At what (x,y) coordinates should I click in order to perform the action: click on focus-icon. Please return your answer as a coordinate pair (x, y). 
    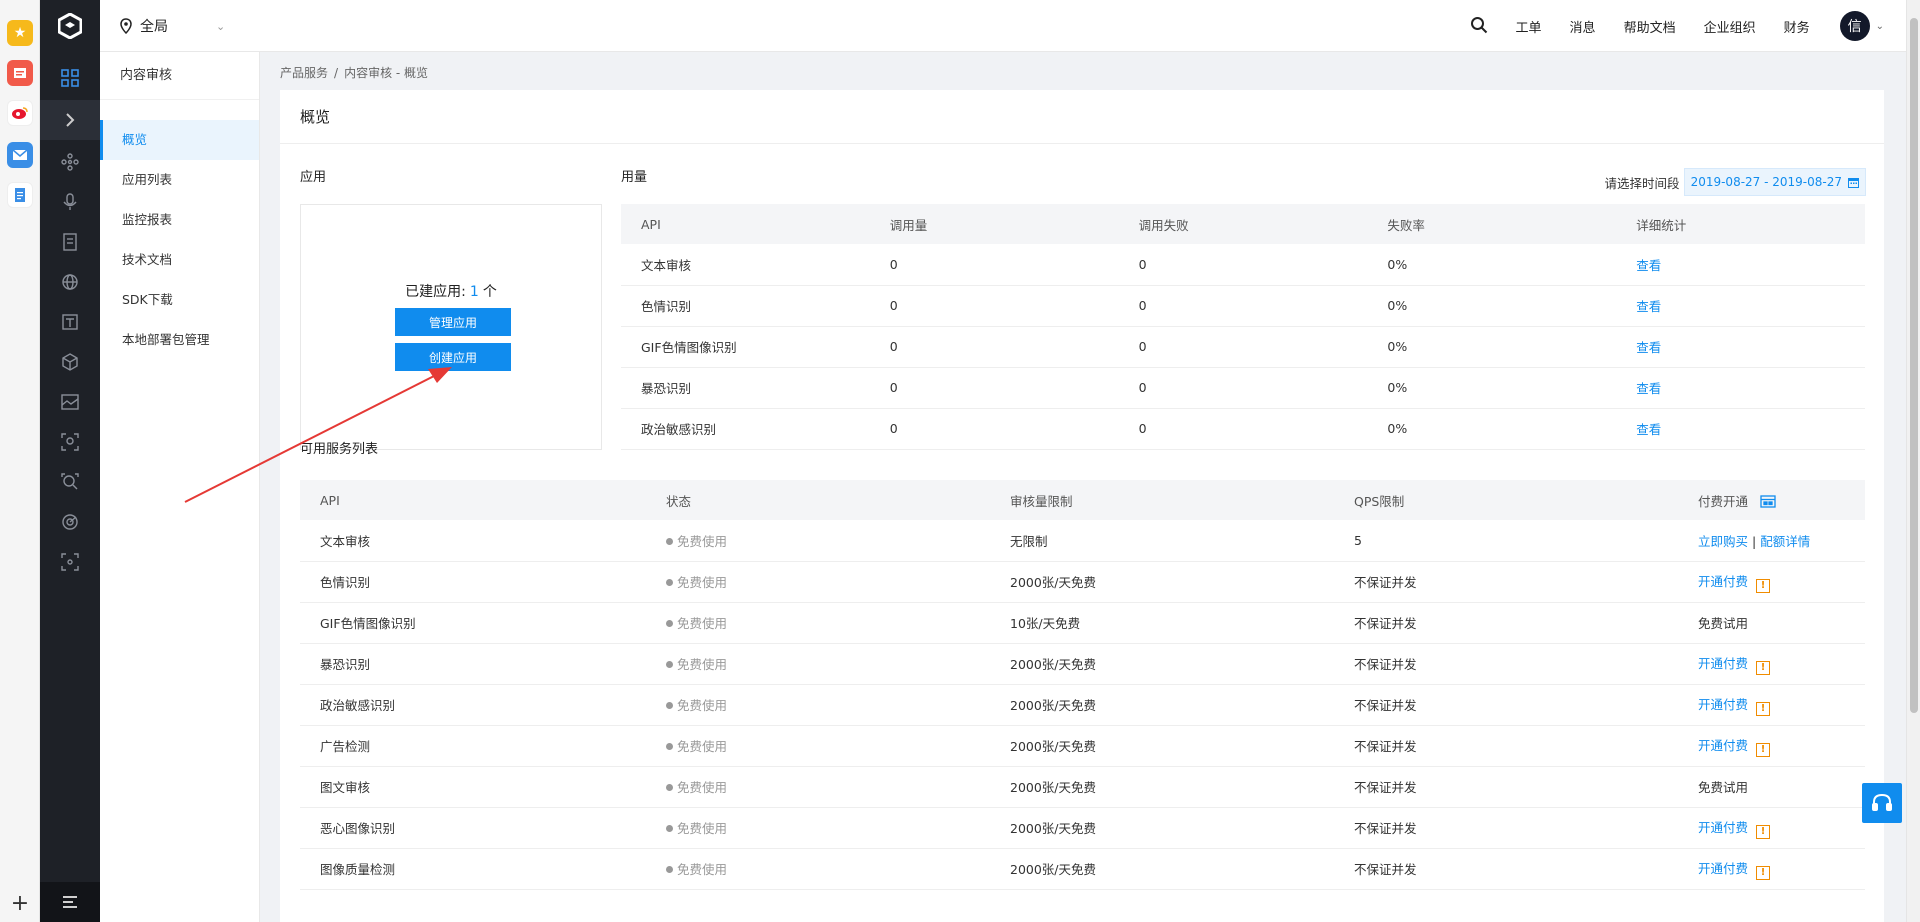
    Looking at the image, I should click on (70, 562).